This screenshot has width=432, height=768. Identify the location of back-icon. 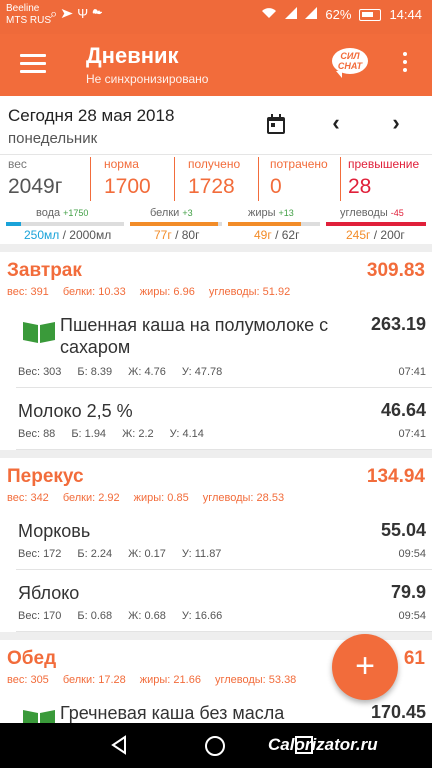
(120, 747).